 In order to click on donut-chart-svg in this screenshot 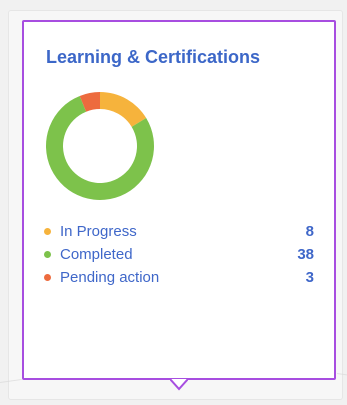, I will do `click(100, 146)`.